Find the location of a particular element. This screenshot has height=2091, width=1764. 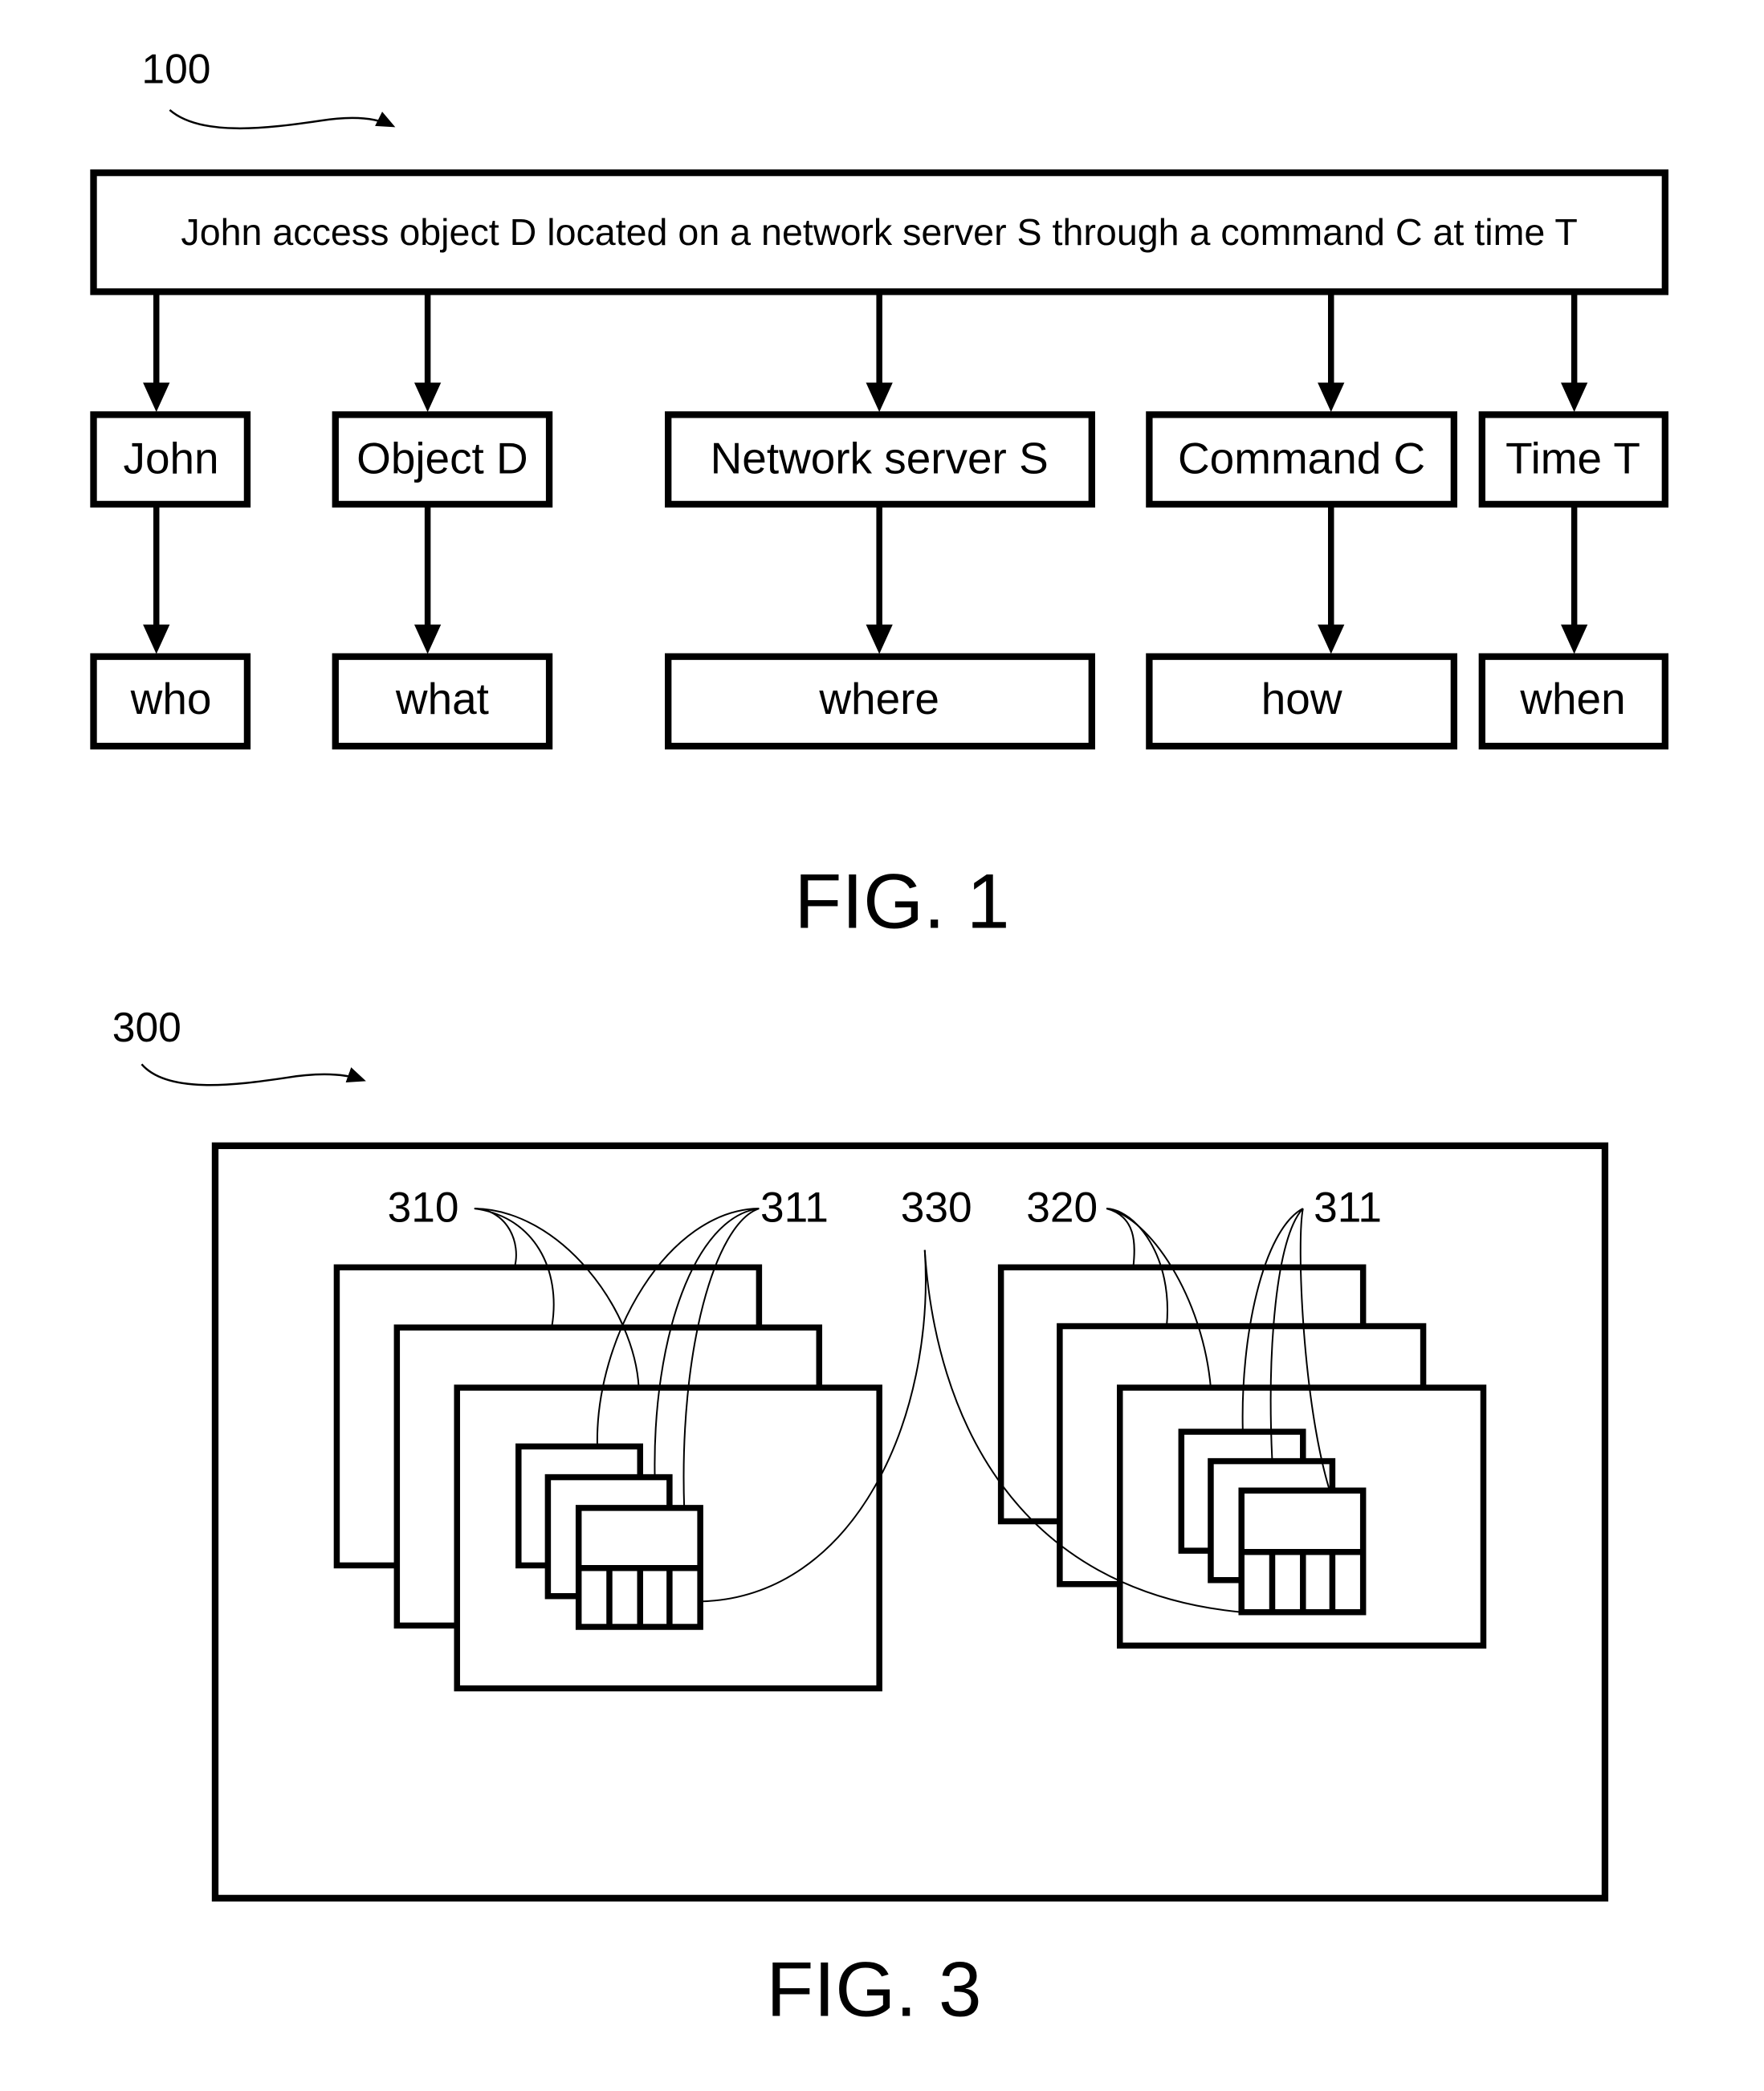

sentence-to-entity-arrows is located at coordinates (865, 354).